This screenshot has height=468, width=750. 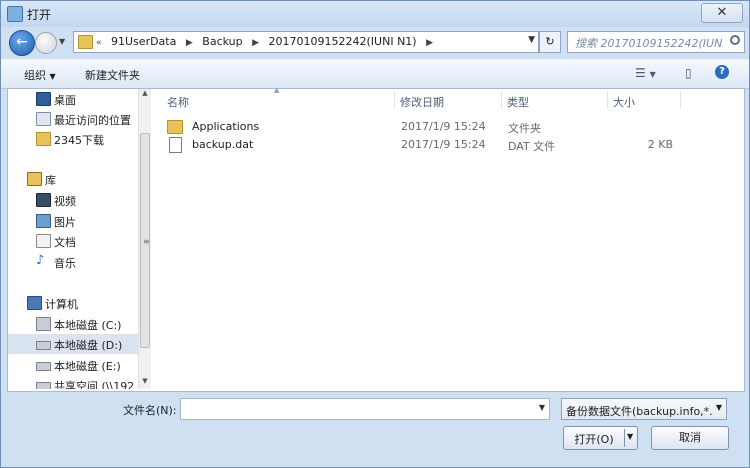 I want to click on file-size: 2 KB, so click(x=660, y=144).